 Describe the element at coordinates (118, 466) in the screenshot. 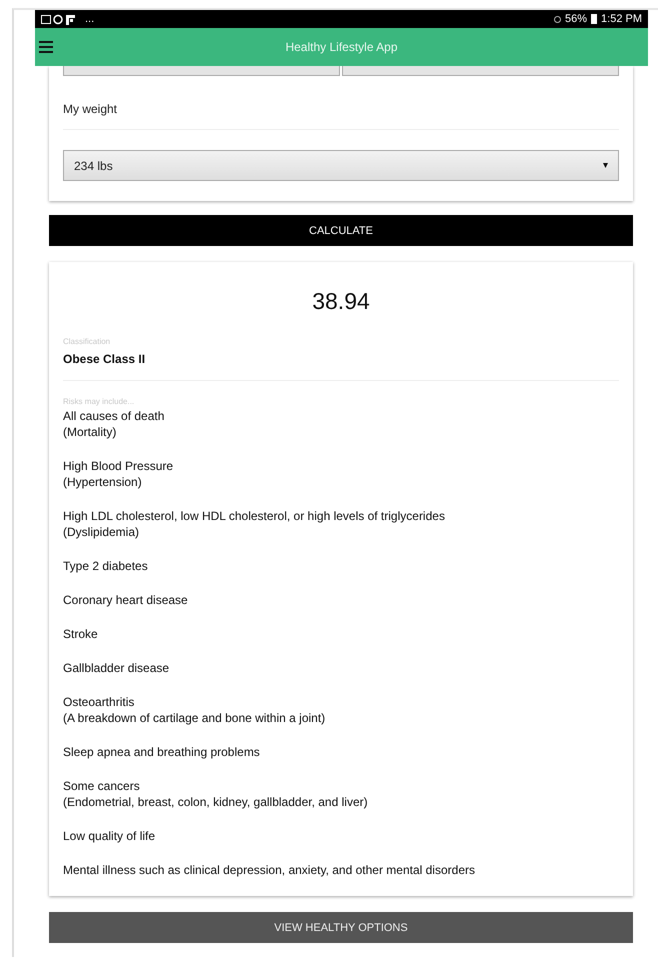

I see `risk-title: High Blood Pressure` at that location.